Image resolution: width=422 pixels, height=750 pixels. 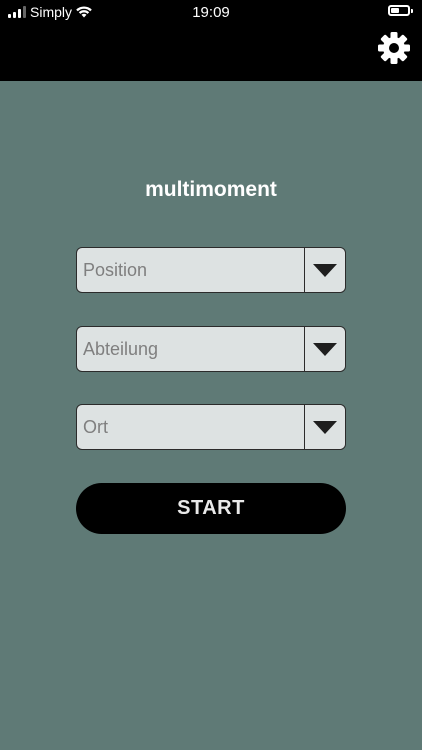 I want to click on app-title: multimoment, so click(x=211, y=189).